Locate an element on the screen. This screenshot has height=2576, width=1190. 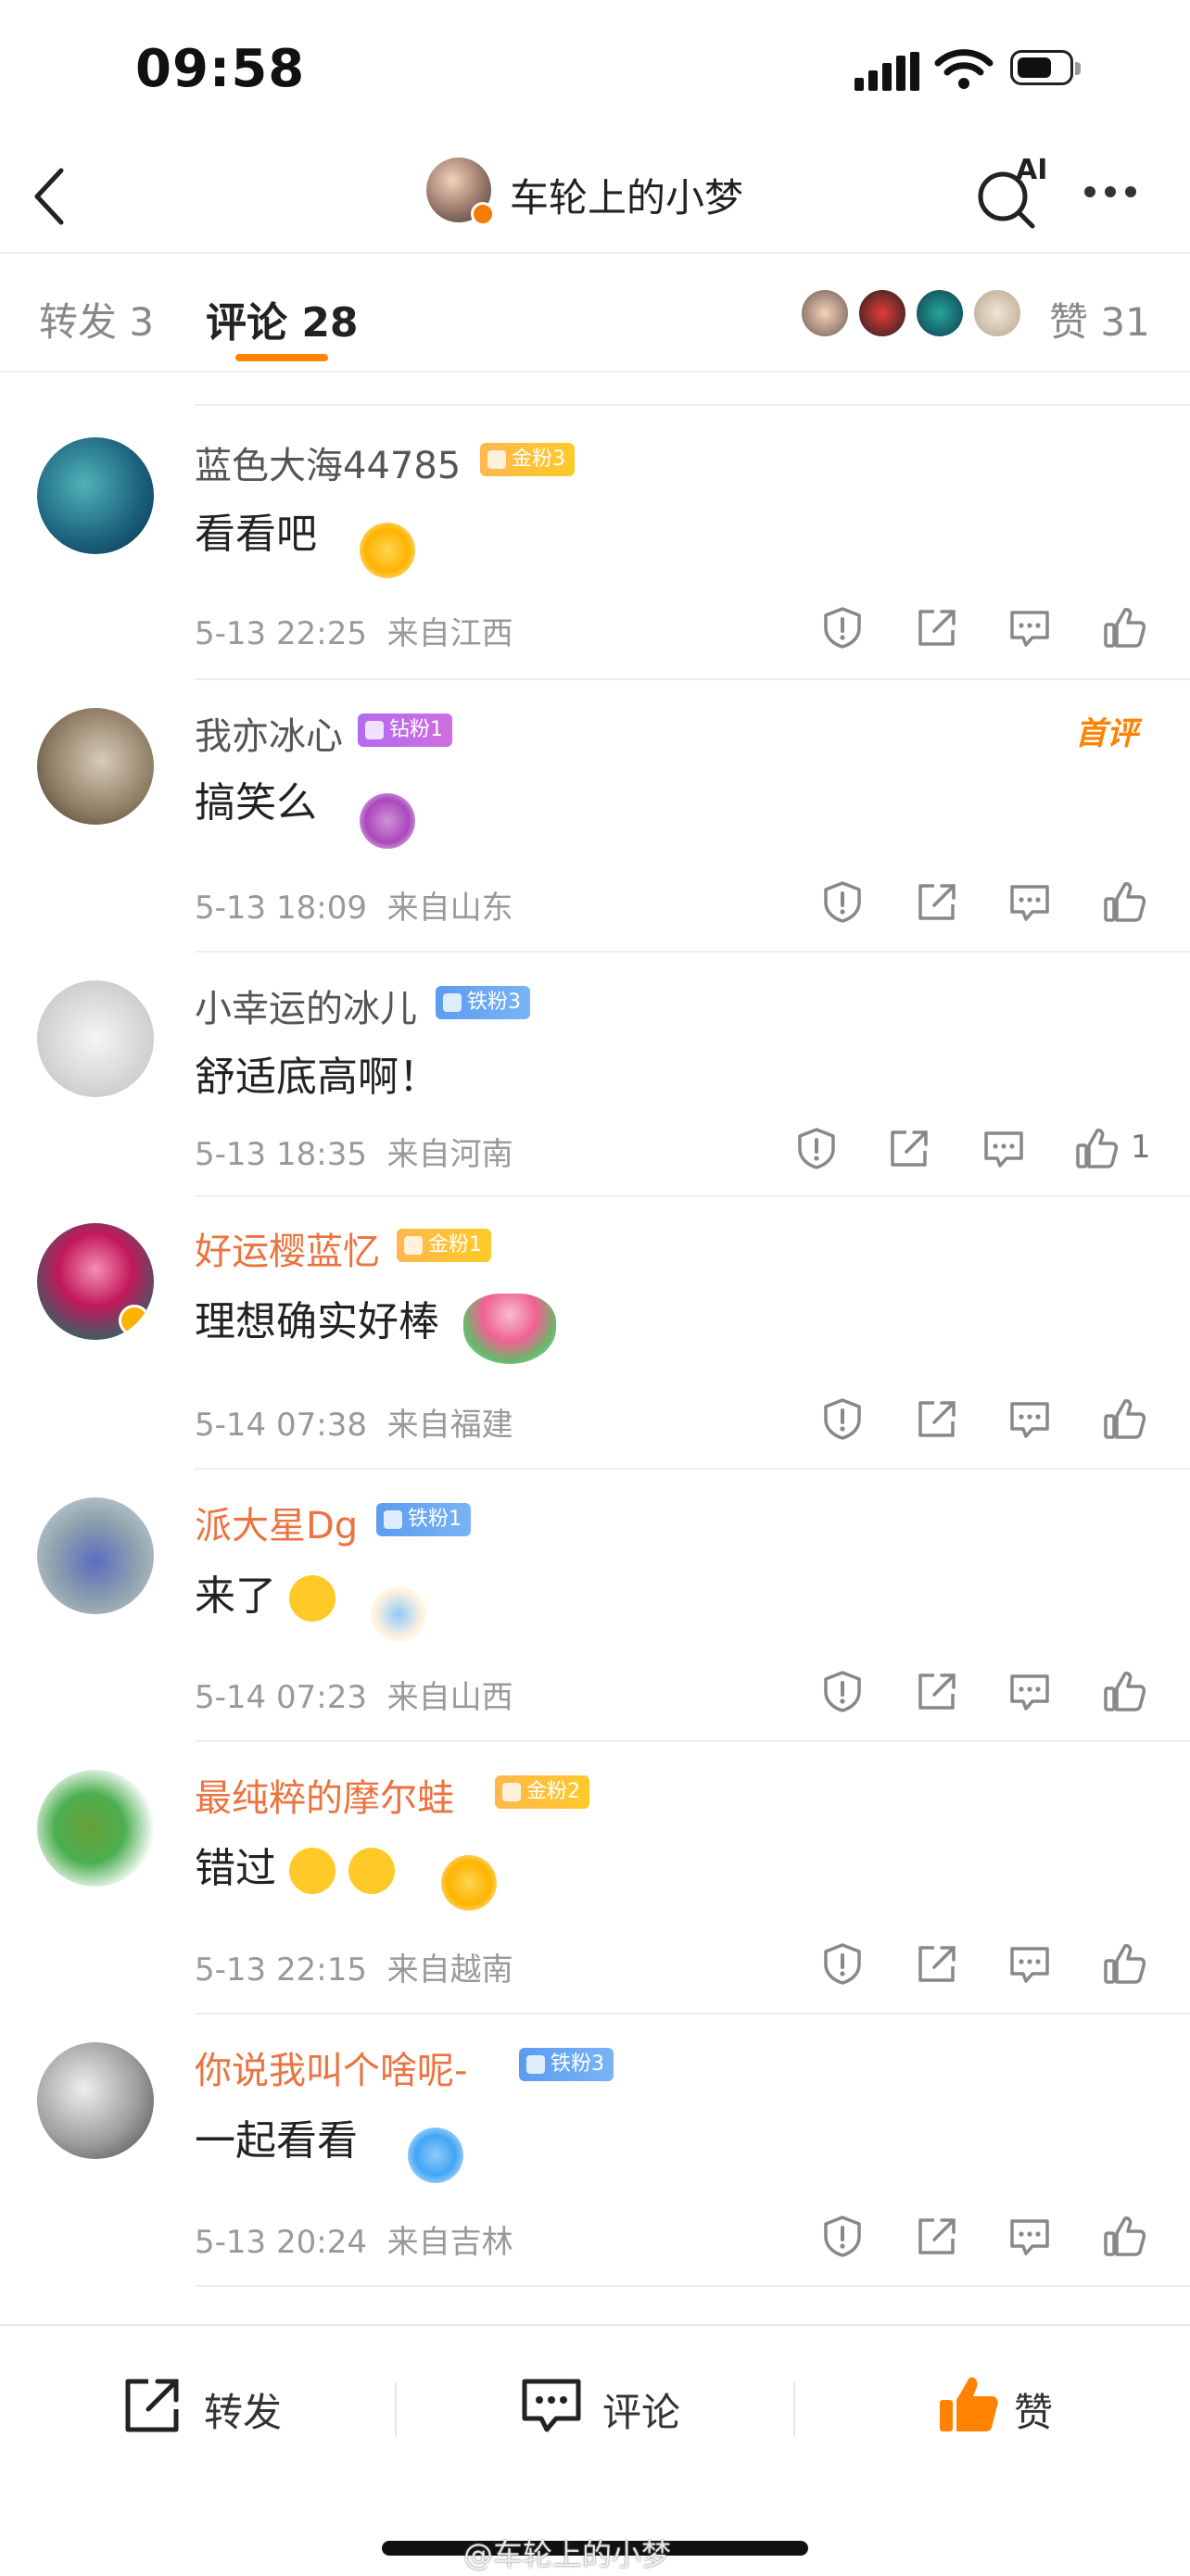
fan-badge: 金粉1 is located at coordinates (444, 1245).